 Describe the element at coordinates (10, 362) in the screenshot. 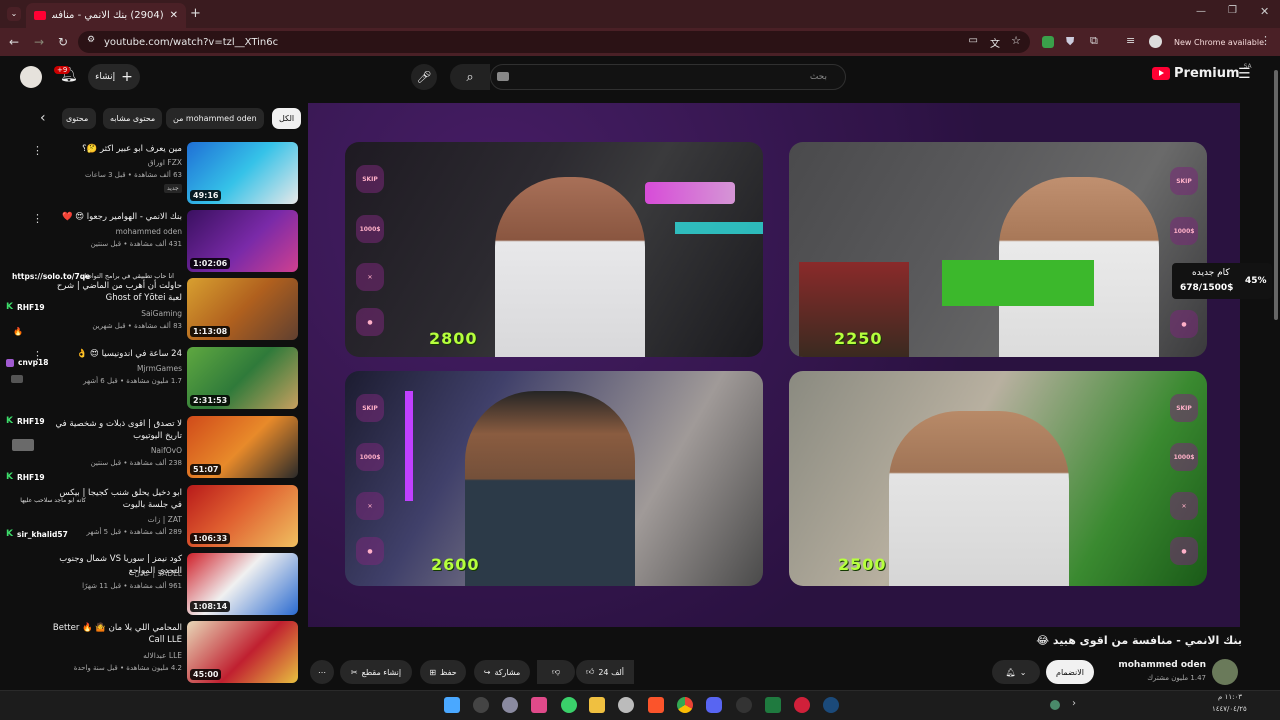

I see `chat-badge-icon` at that location.